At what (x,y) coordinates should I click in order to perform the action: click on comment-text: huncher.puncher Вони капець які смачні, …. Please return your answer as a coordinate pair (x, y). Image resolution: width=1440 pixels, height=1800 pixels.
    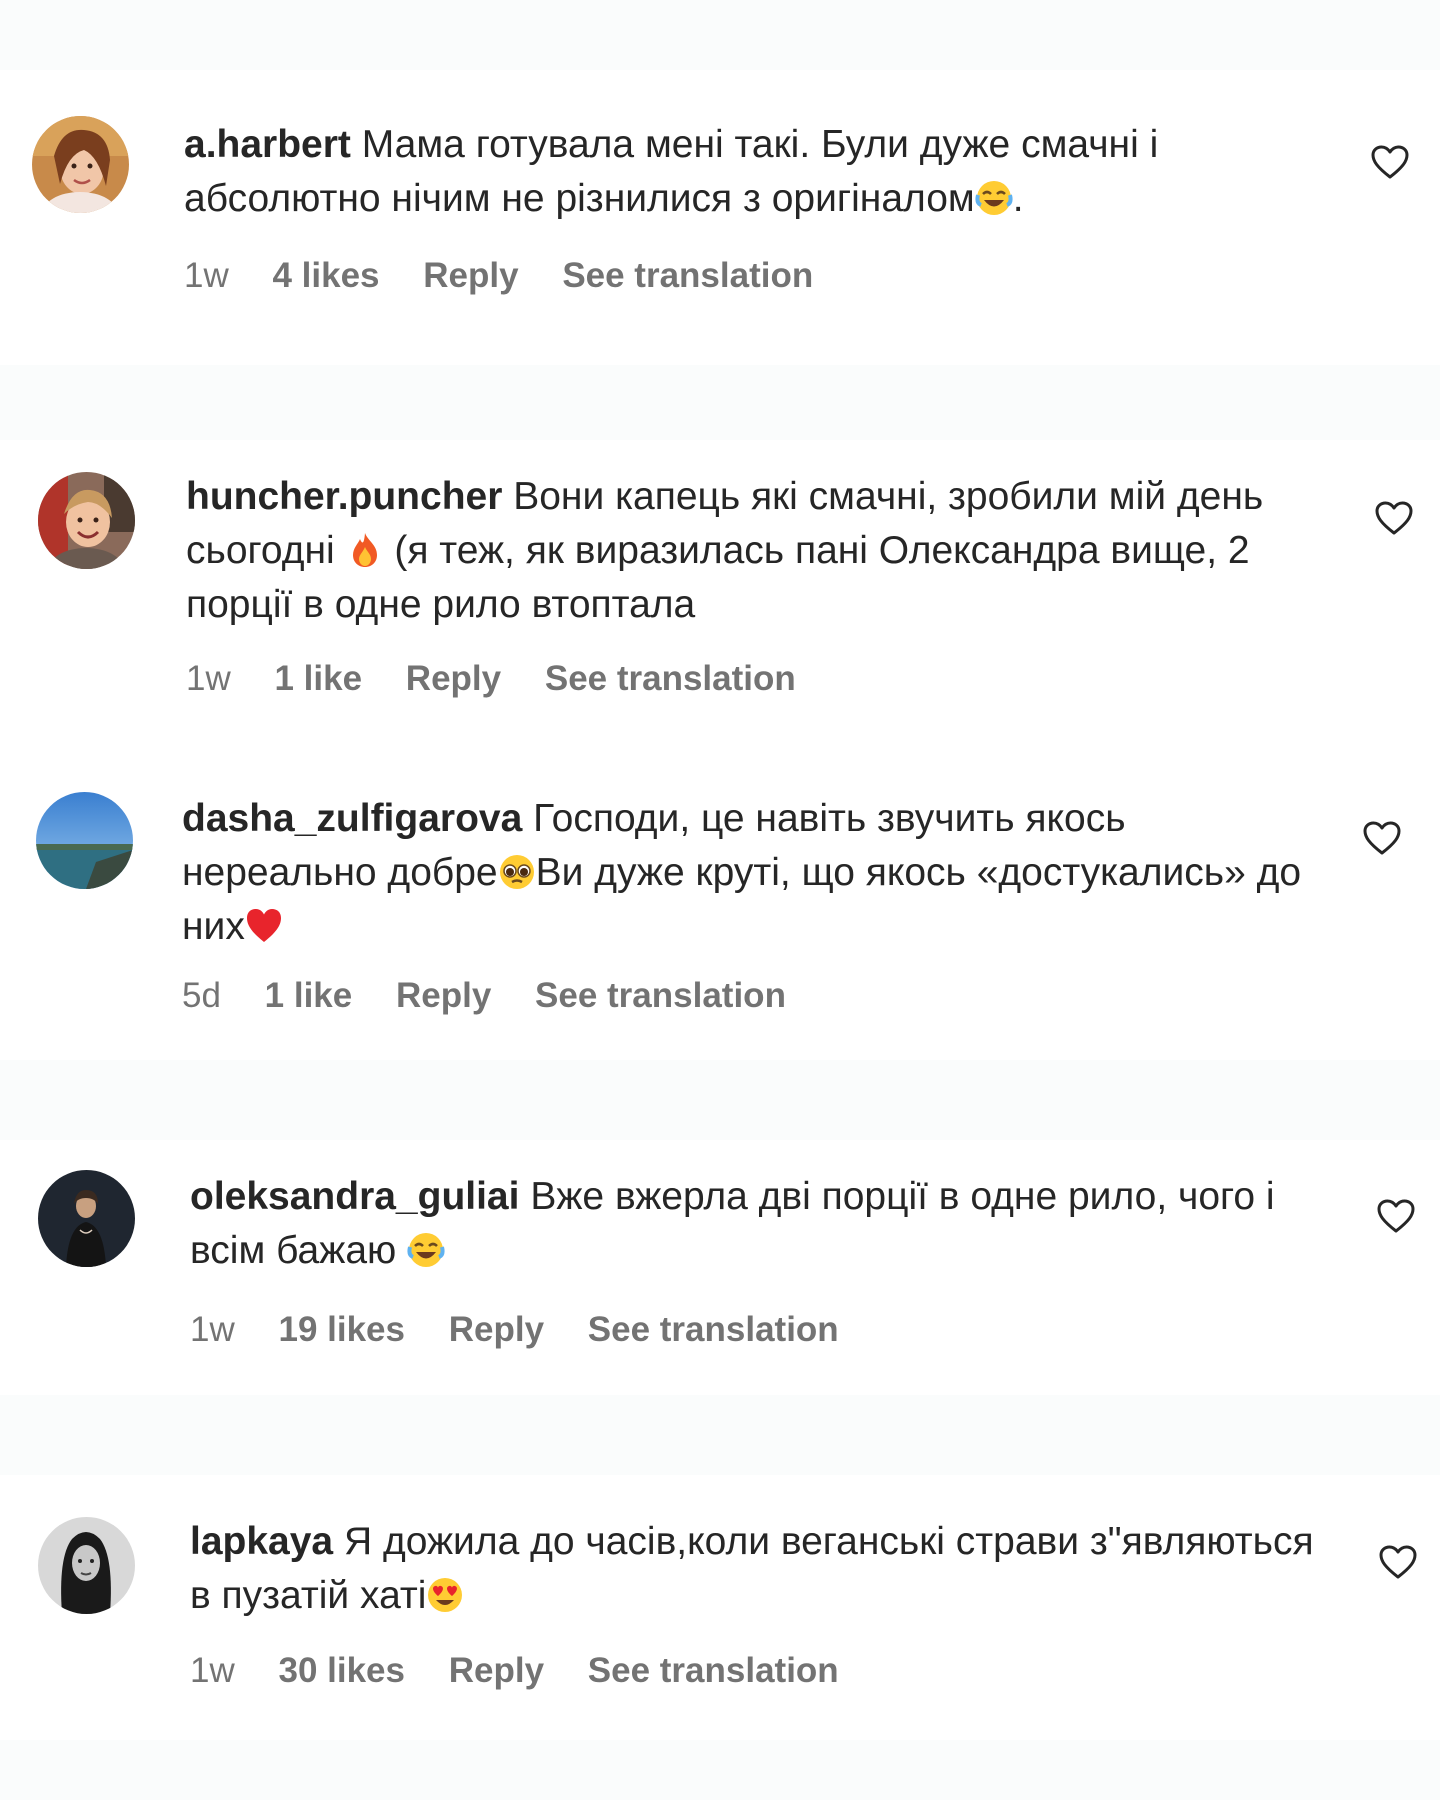
    Looking at the image, I should click on (751, 551).